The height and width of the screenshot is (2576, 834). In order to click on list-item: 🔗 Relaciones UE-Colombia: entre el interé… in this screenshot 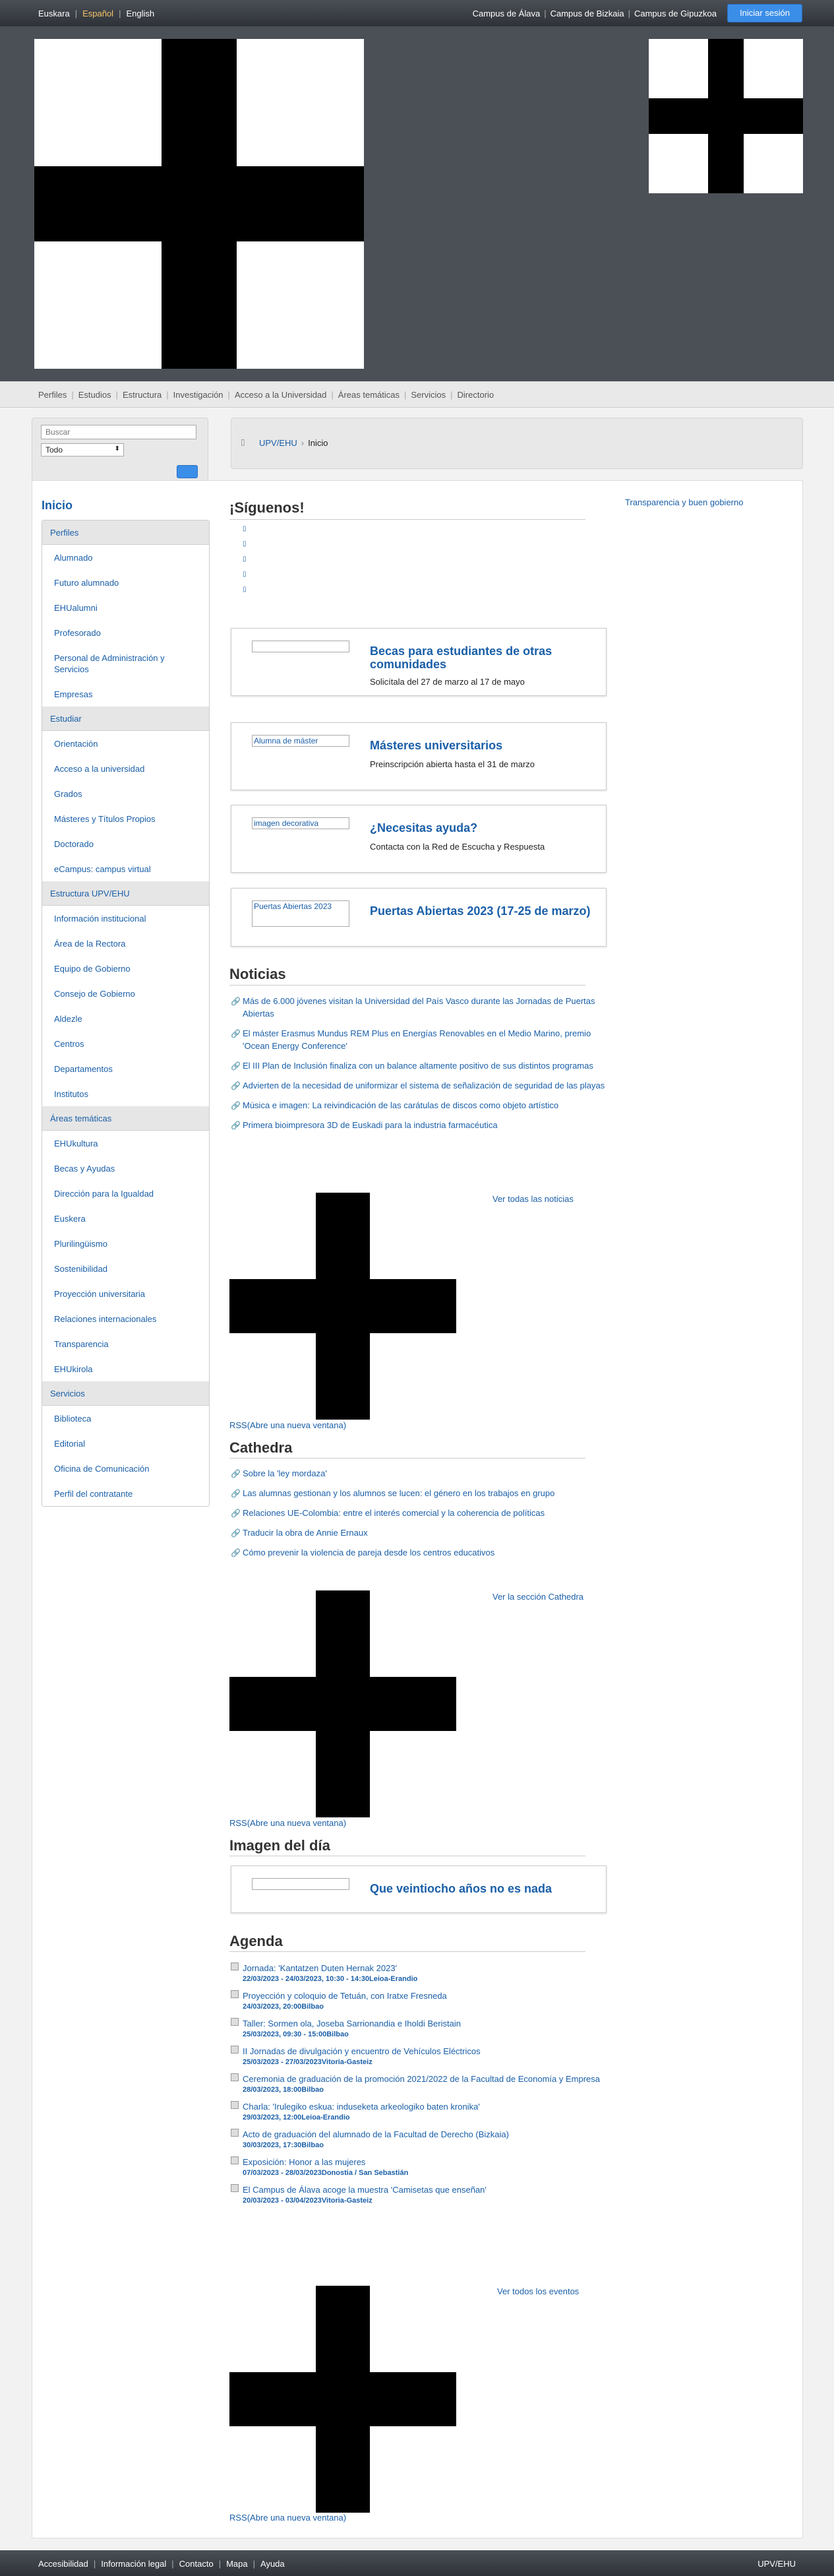, I will do `click(422, 1513)`.